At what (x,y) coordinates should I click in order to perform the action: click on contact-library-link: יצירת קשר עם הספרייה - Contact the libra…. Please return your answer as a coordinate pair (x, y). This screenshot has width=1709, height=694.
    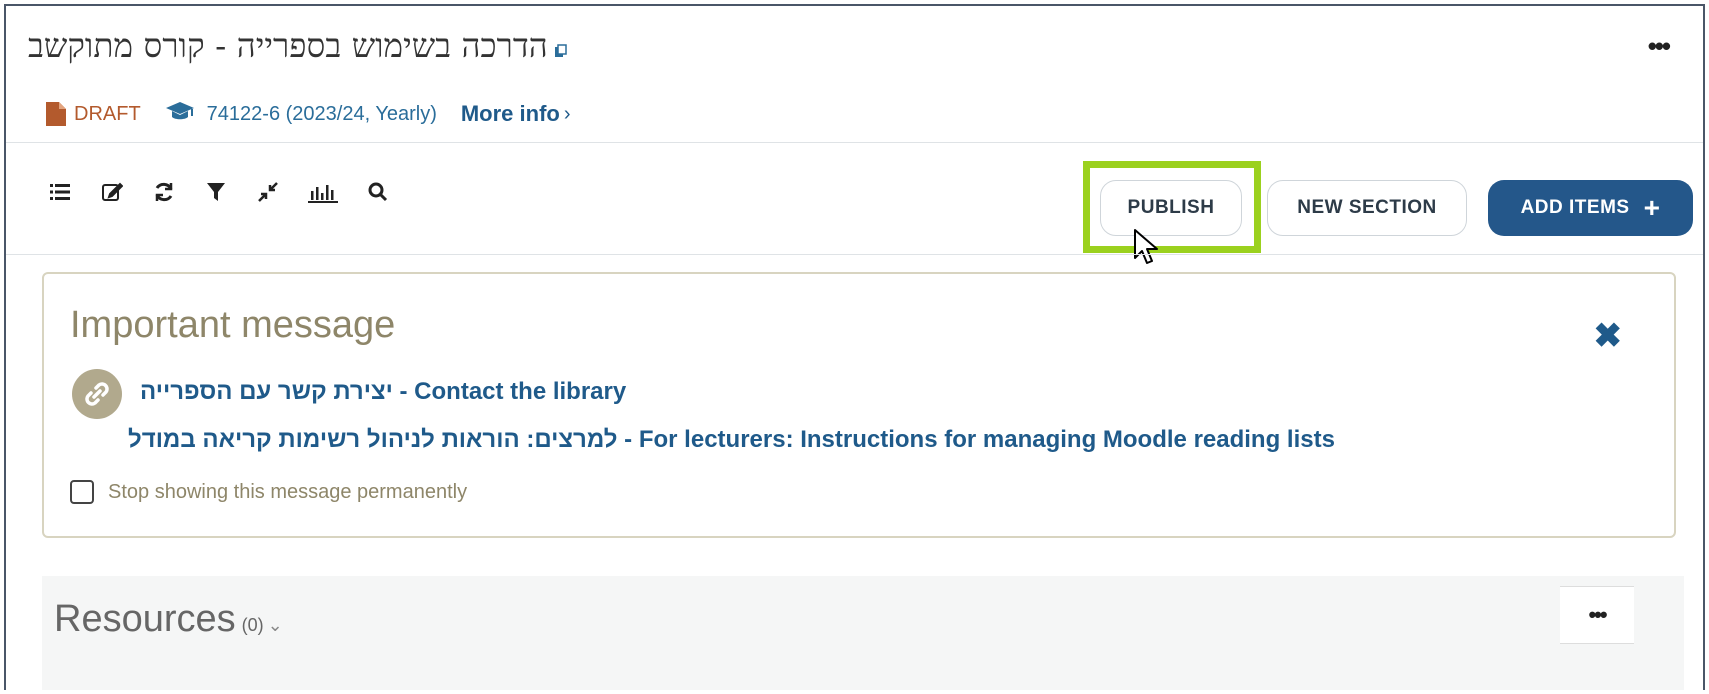
    Looking at the image, I should click on (383, 392).